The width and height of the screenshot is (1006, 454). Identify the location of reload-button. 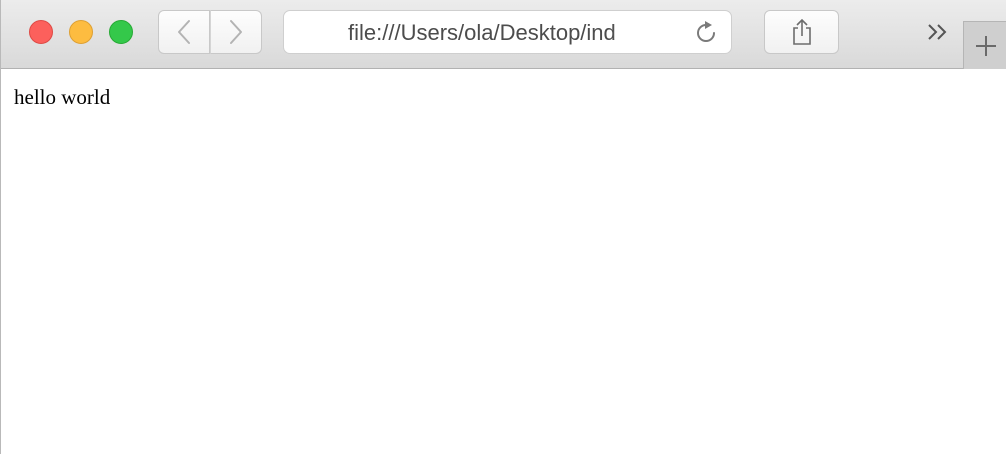
(706, 33).